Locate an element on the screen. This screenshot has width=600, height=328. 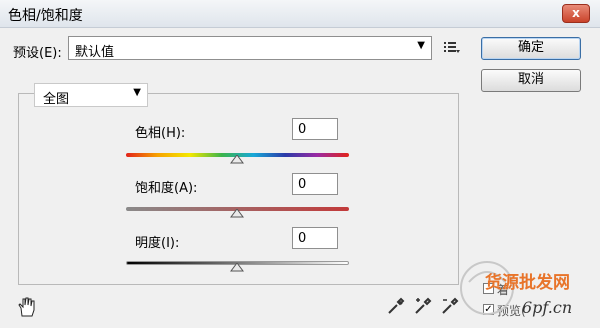
hue-label: 色相(H): is located at coordinates (160, 133).